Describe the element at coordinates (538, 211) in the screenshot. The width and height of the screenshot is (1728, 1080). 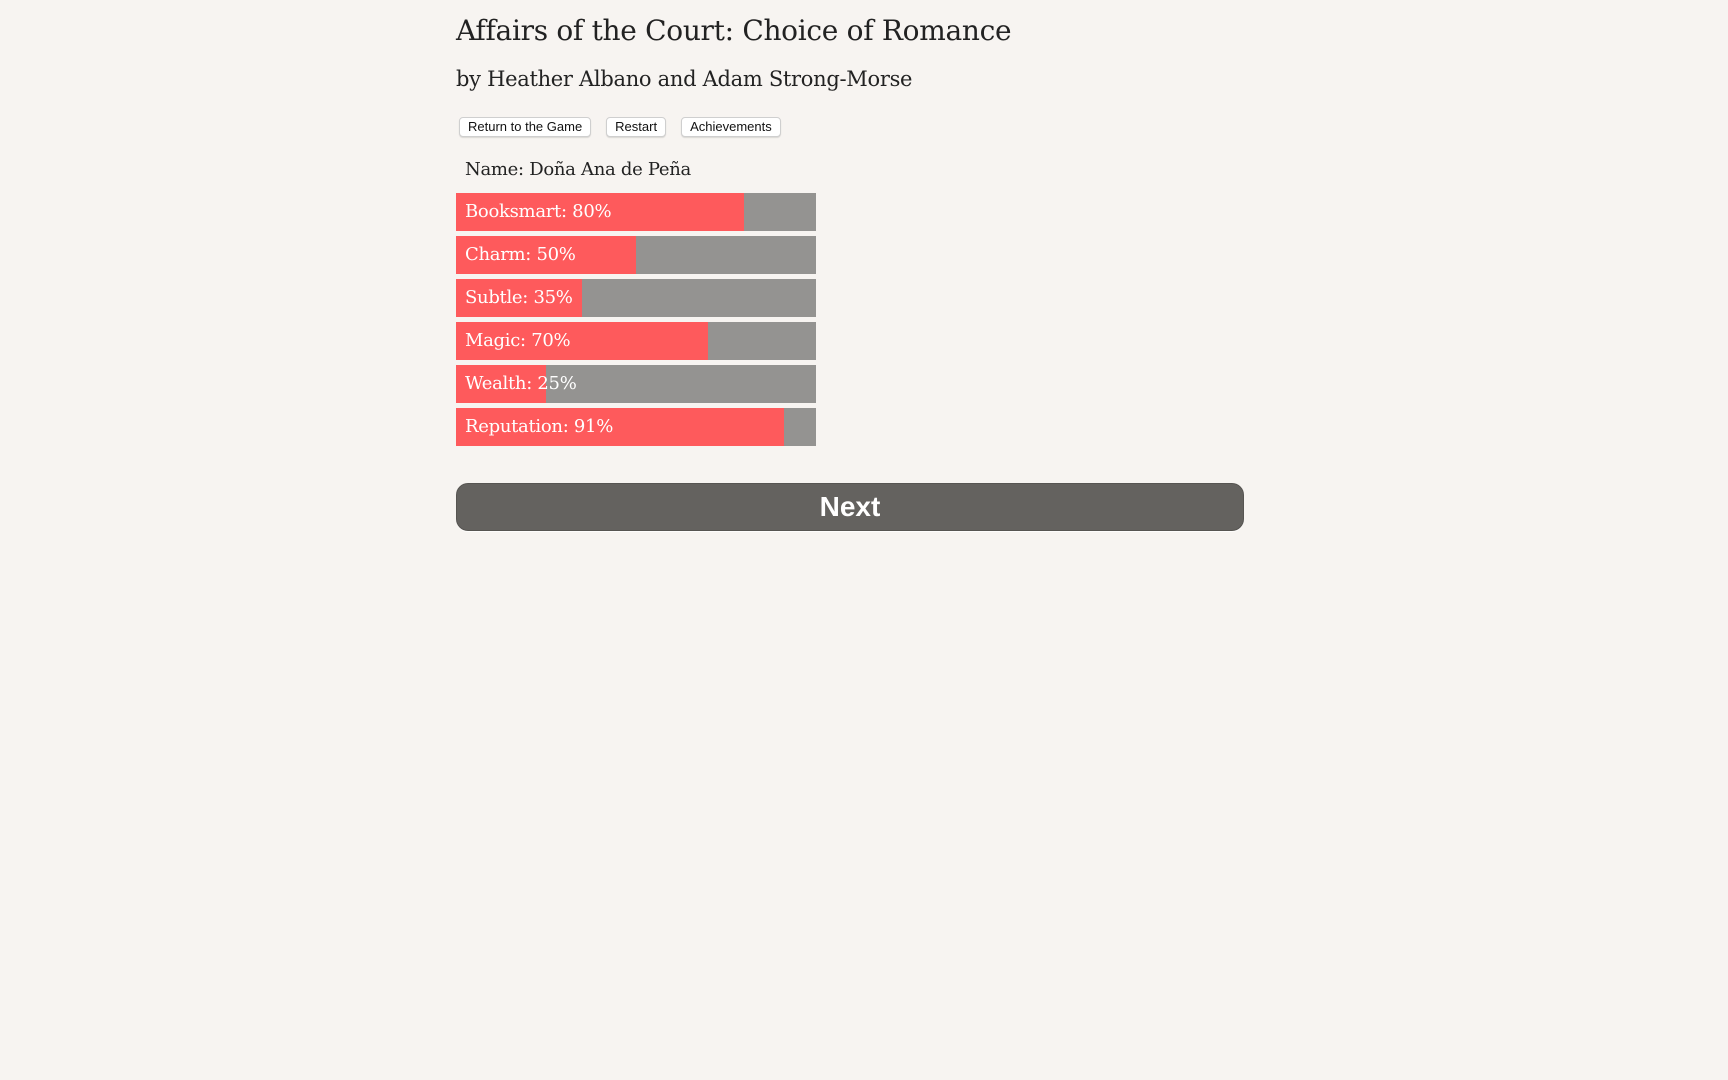
I see `stat-label-booksmart: Booksmart: 80%` at that location.